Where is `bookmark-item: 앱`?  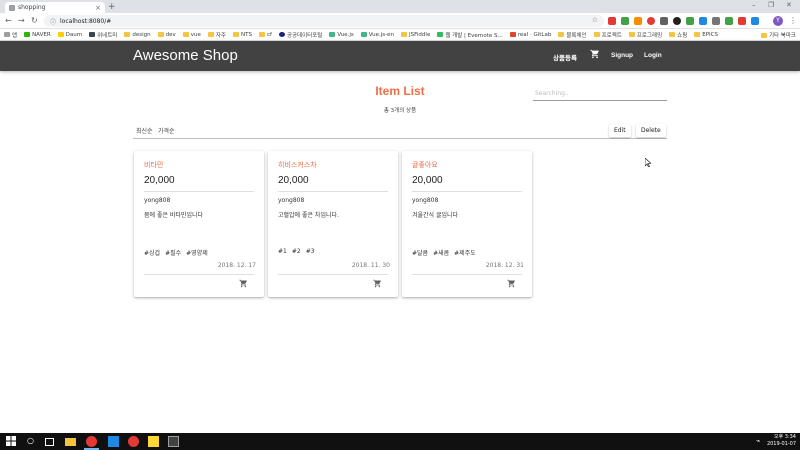 bookmark-item: 앱 is located at coordinates (10, 35).